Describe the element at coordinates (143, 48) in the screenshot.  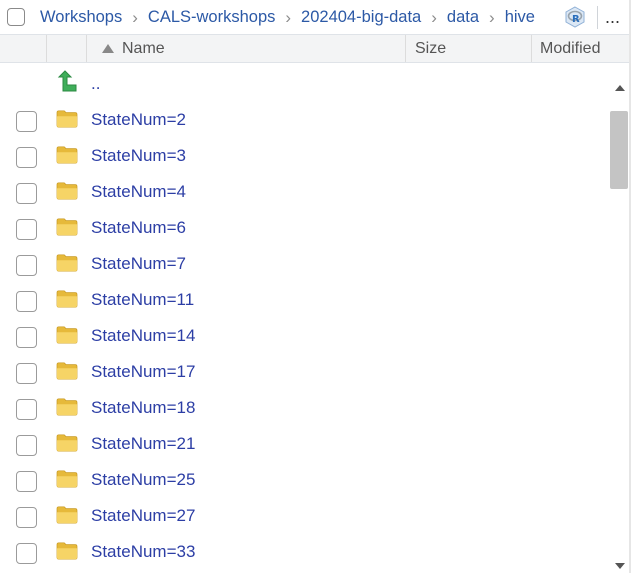
I see `name-column-label: Name` at that location.